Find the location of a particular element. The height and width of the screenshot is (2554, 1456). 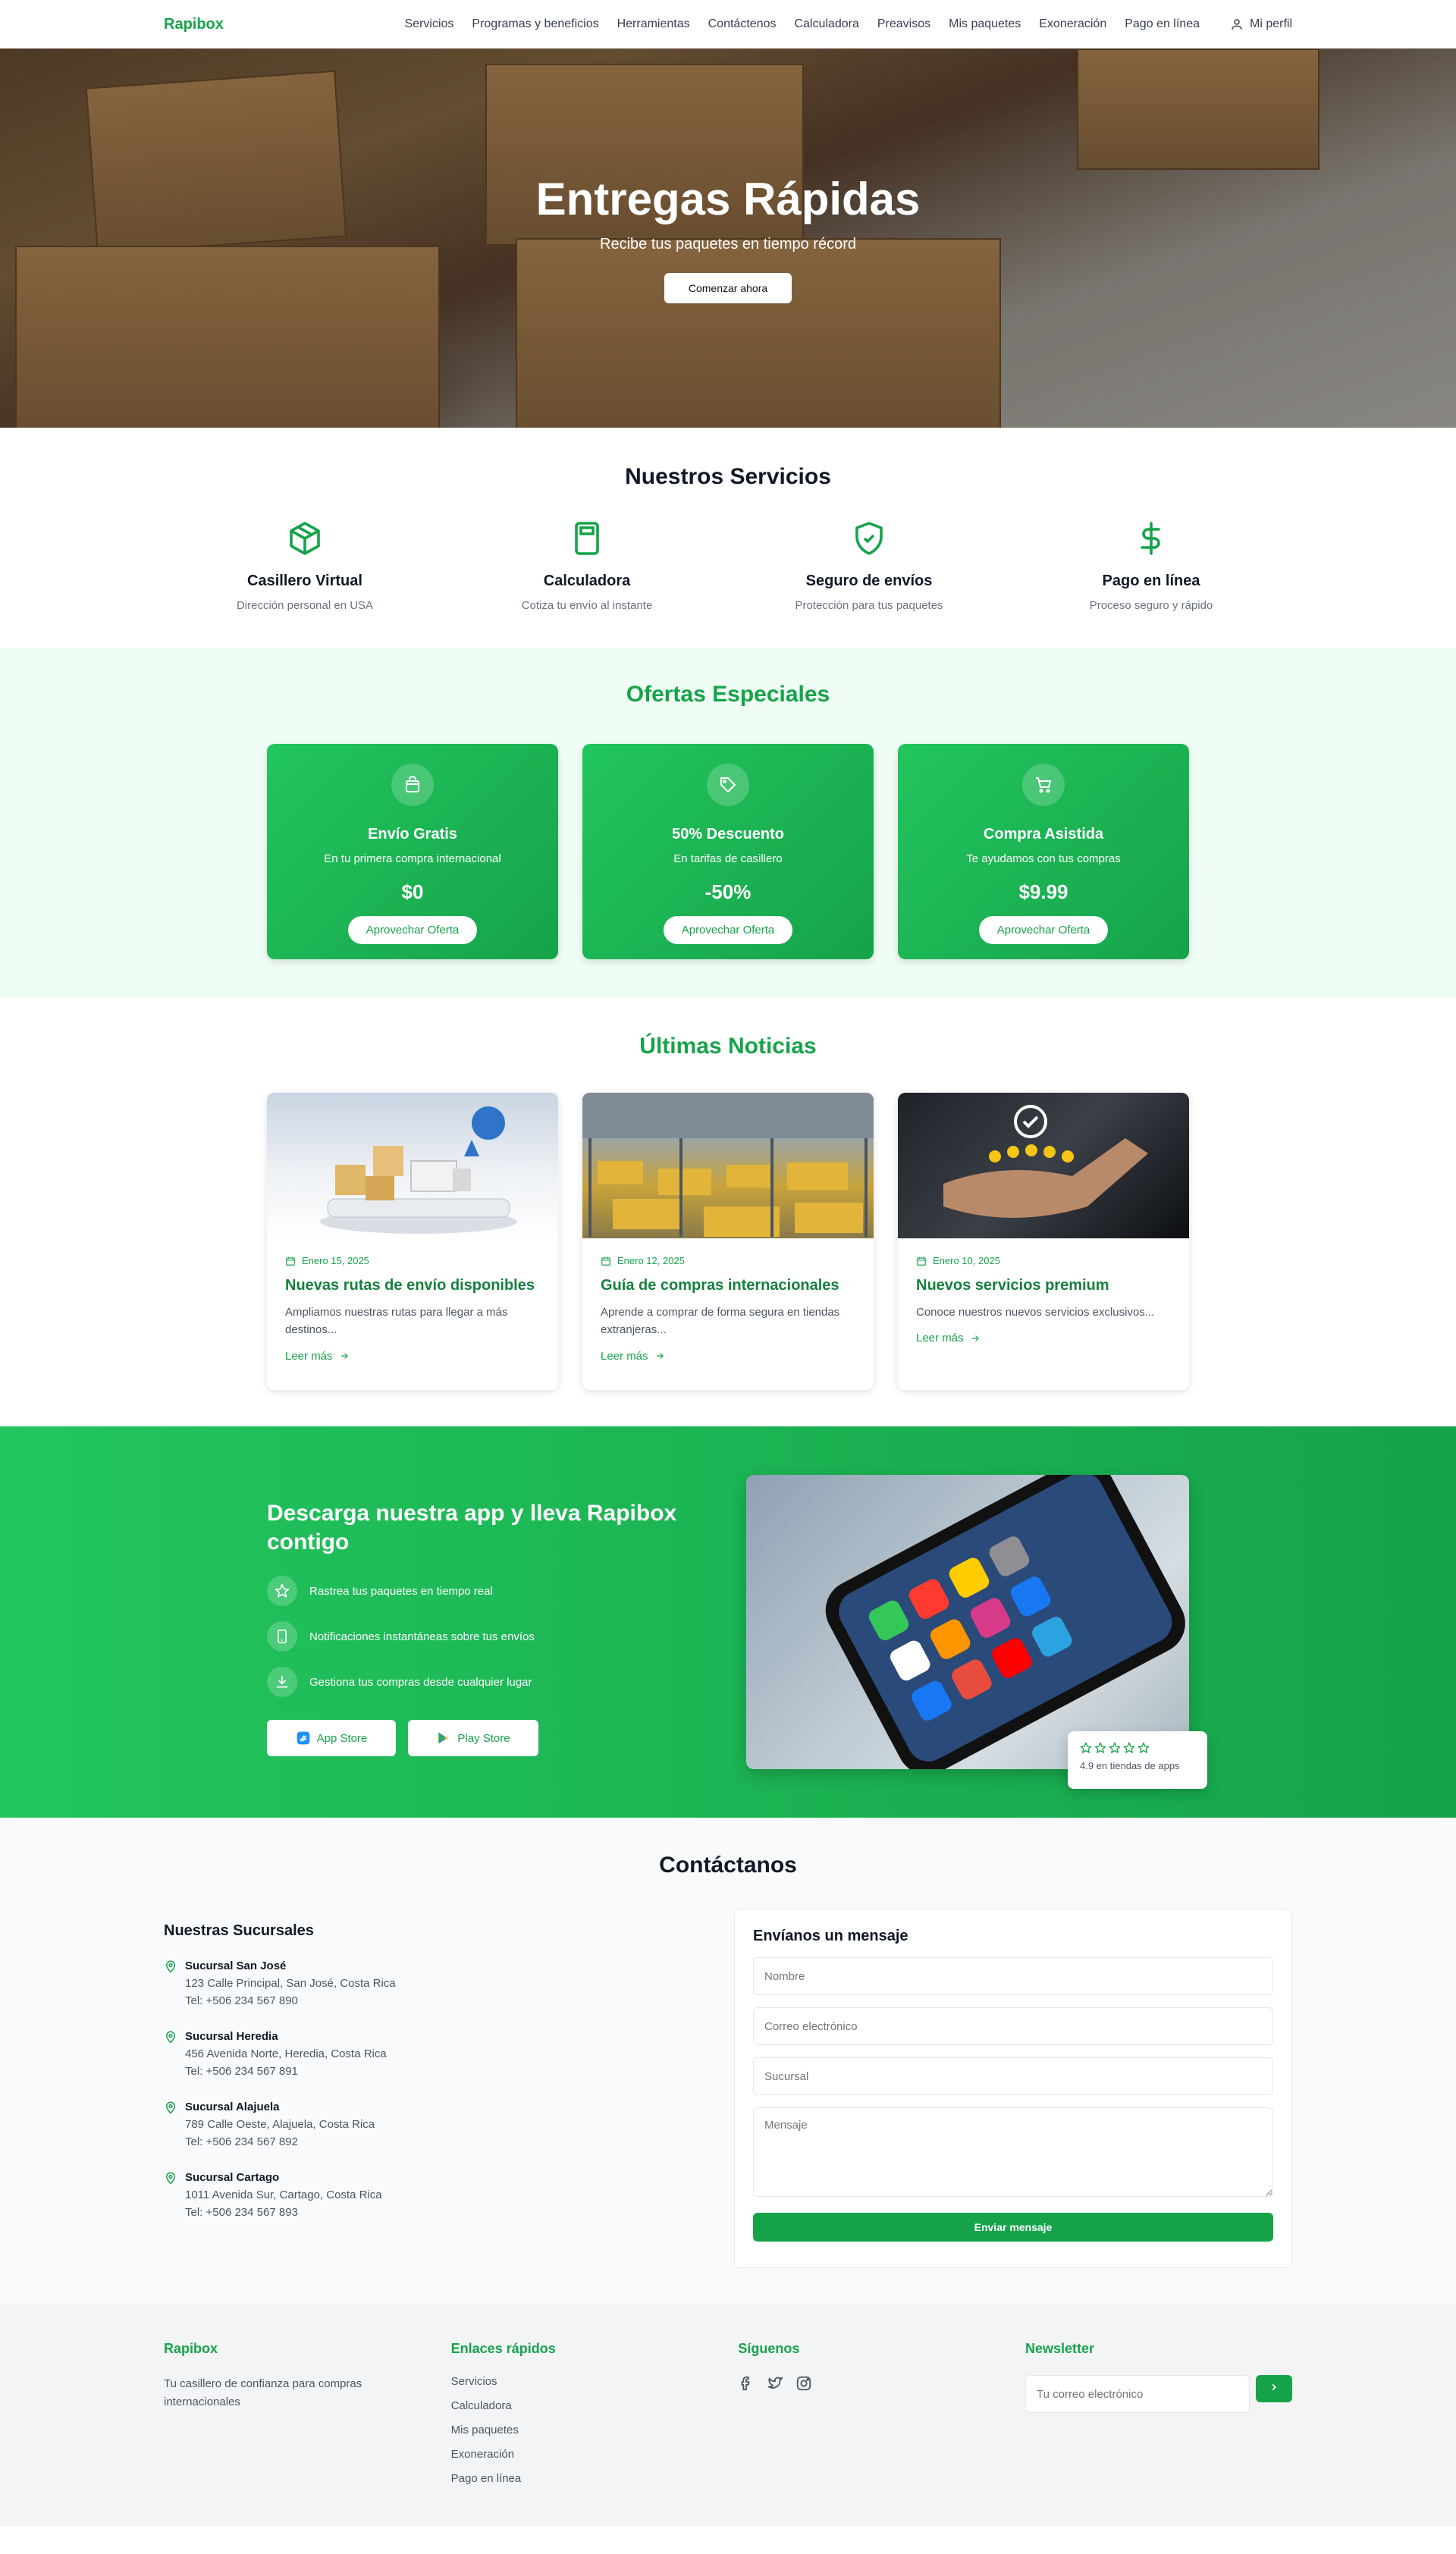

service-title: Pago en línea is located at coordinates (1151, 581).